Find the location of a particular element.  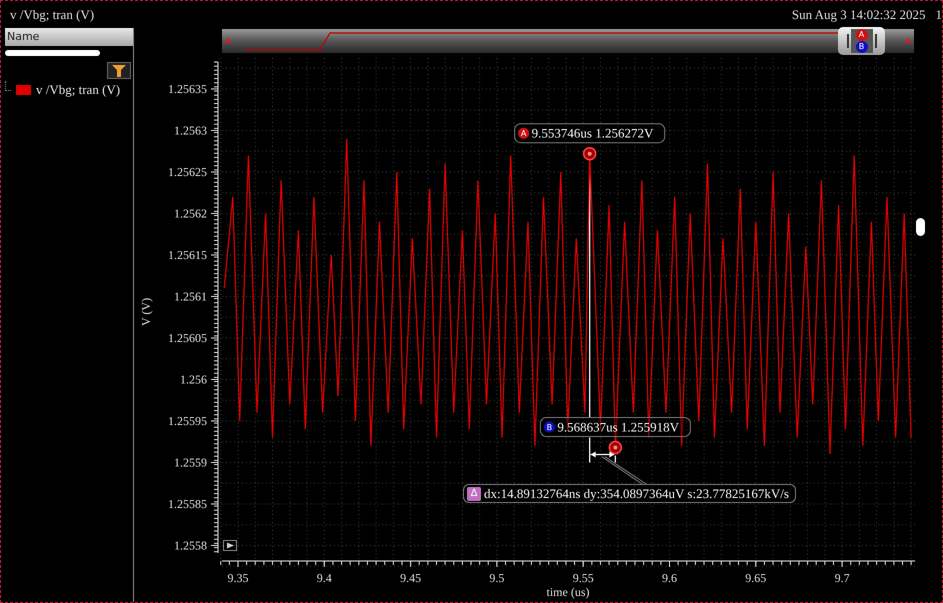

cursor-handle: A B is located at coordinates (861, 41).